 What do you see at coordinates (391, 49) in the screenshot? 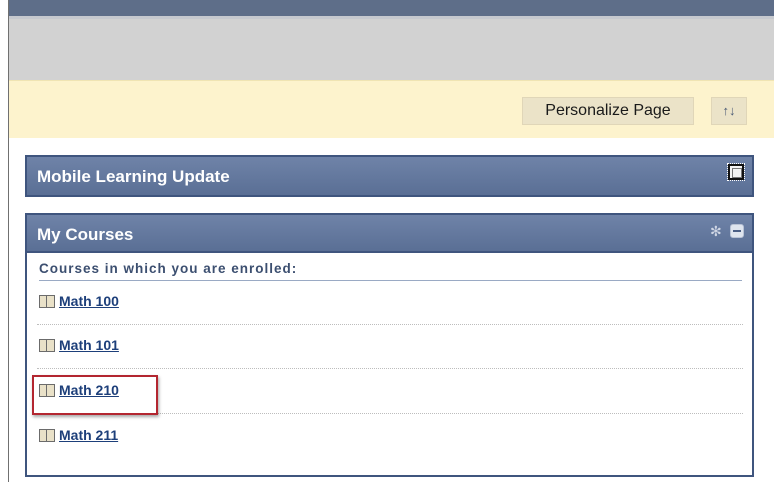
I see `tab-area` at bounding box center [391, 49].